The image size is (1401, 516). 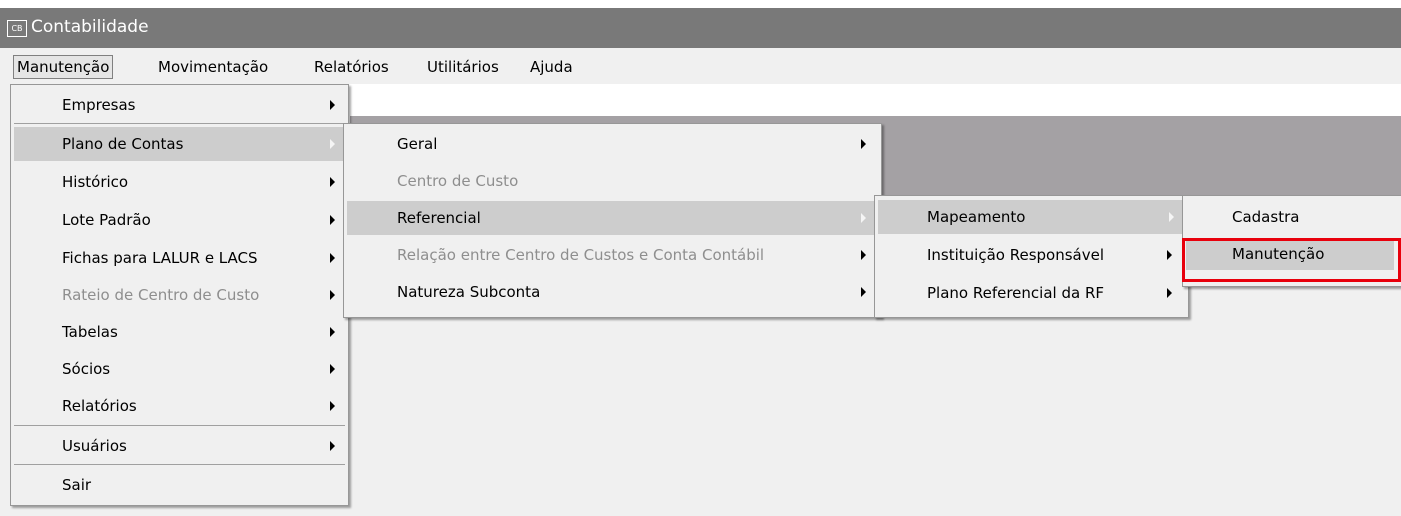 What do you see at coordinates (612, 292) in the screenshot?
I see `menu-item-natureza-subconta: Natureza Subconta` at bounding box center [612, 292].